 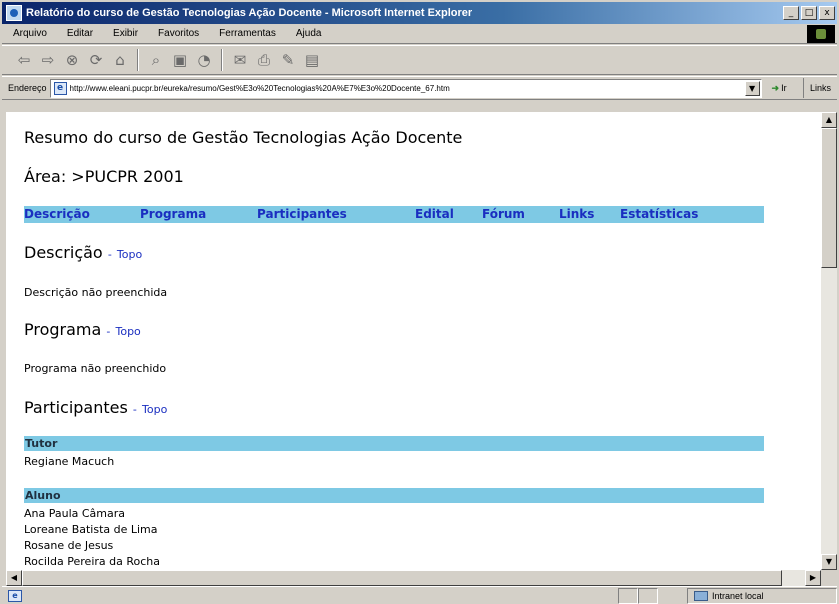 What do you see at coordinates (173, 214) in the screenshot?
I see `nav-programa: Programa` at bounding box center [173, 214].